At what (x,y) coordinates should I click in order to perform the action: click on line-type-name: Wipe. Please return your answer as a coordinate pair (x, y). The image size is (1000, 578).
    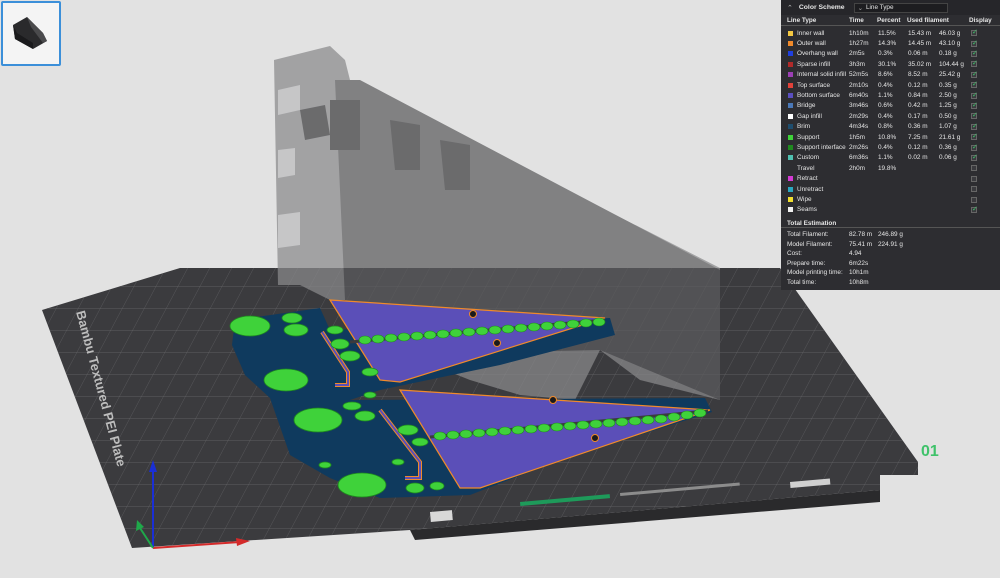
    Looking at the image, I should click on (804, 200).